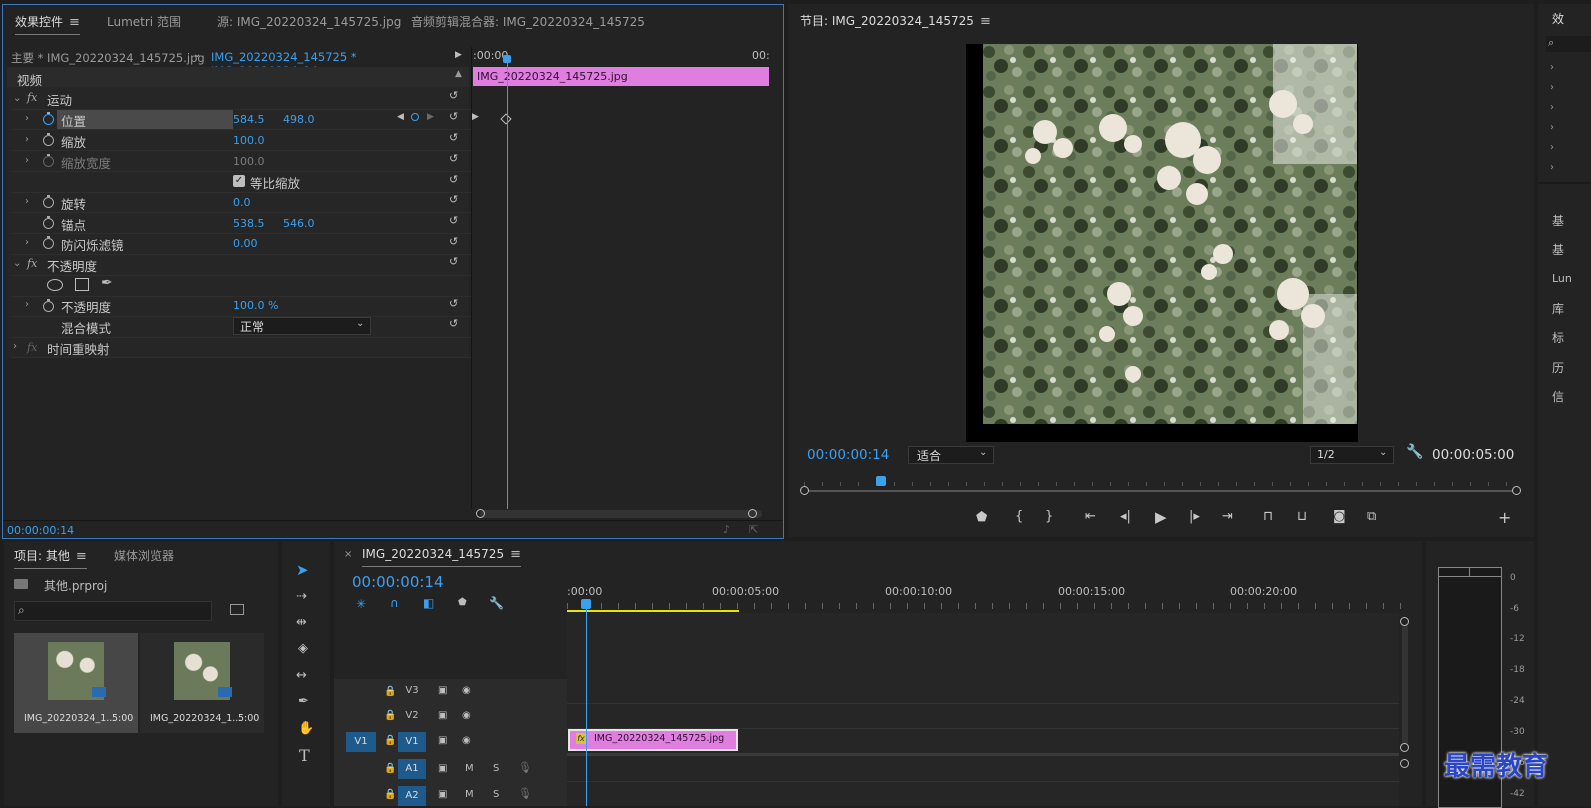 The image size is (1591, 808). Describe the element at coordinates (412, 796) in the screenshot. I see `track-label-a2: A2` at that location.